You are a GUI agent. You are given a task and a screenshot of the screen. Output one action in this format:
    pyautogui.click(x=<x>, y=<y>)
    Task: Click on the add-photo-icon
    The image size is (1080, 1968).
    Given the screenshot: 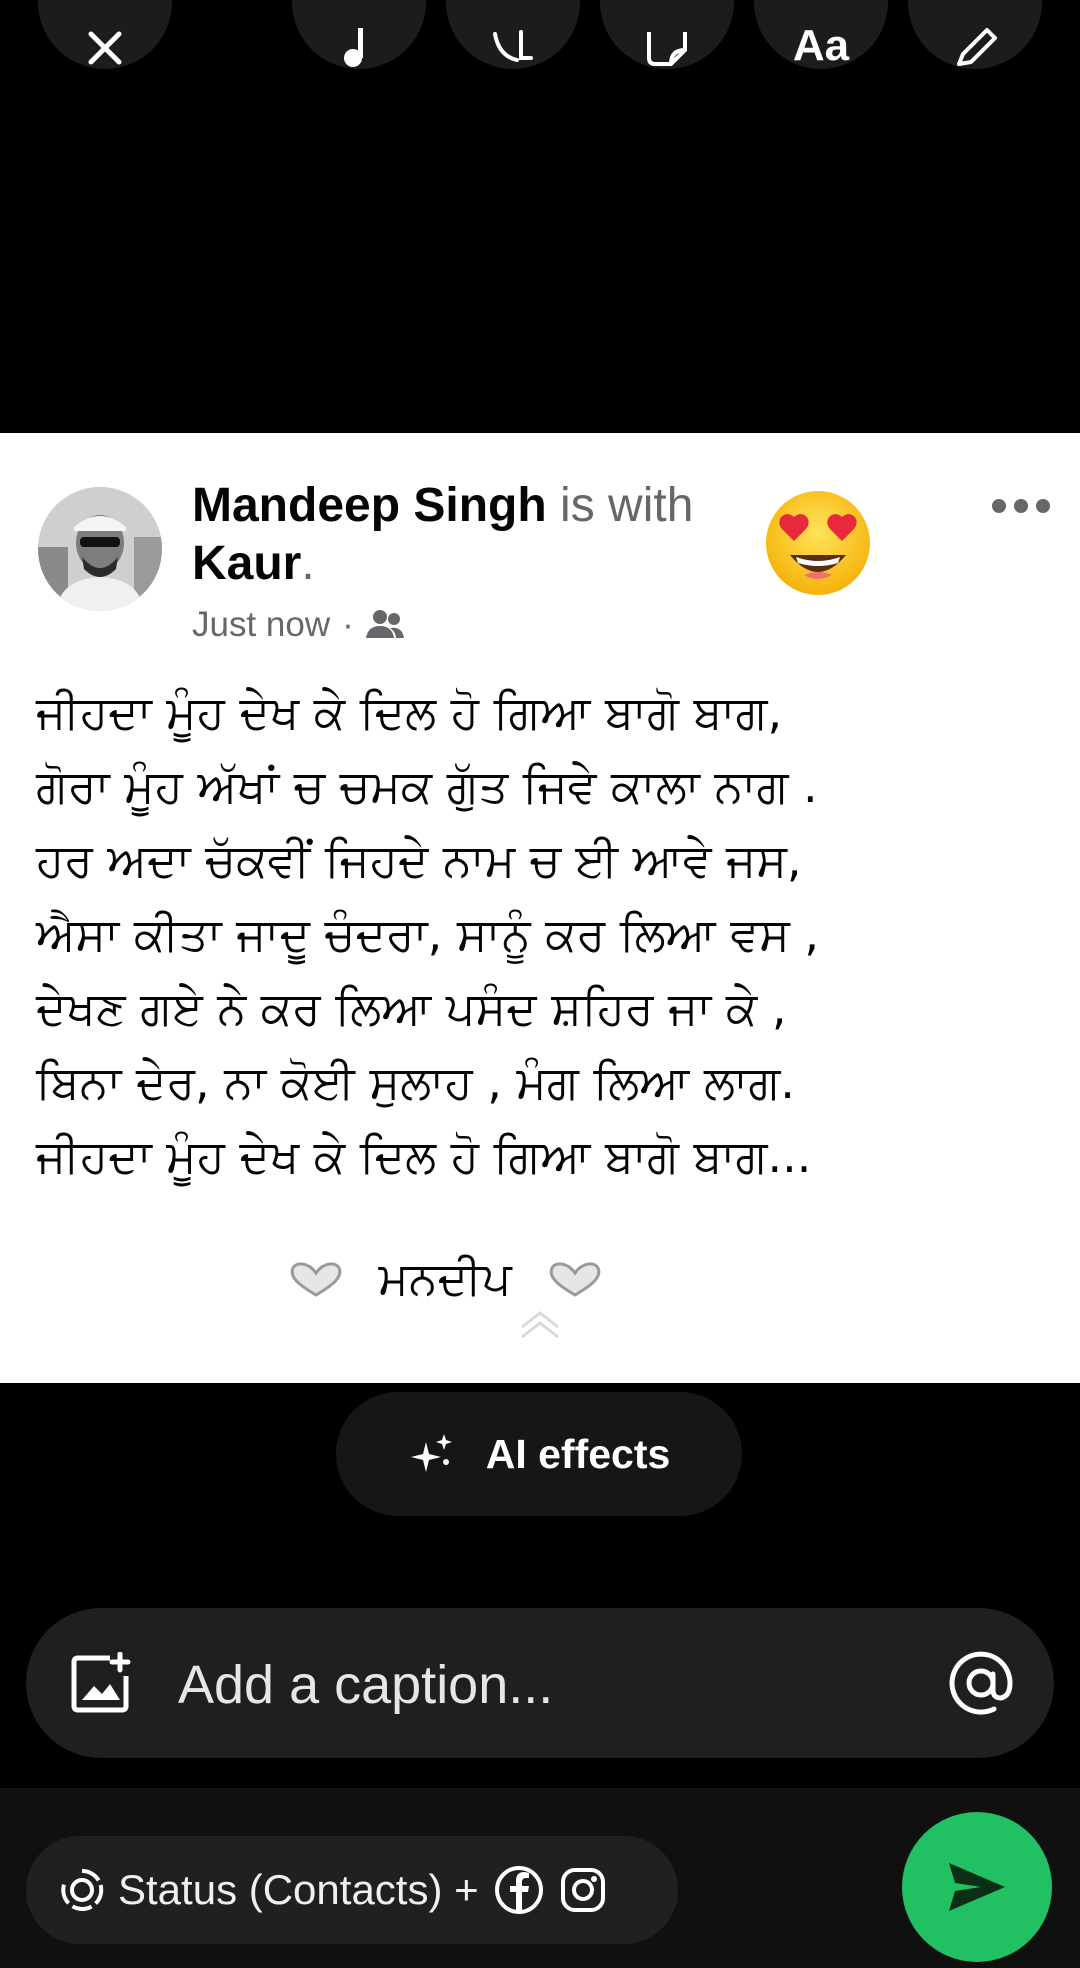 What is the action you would take?
    pyautogui.click(x=101, y=1683)
    